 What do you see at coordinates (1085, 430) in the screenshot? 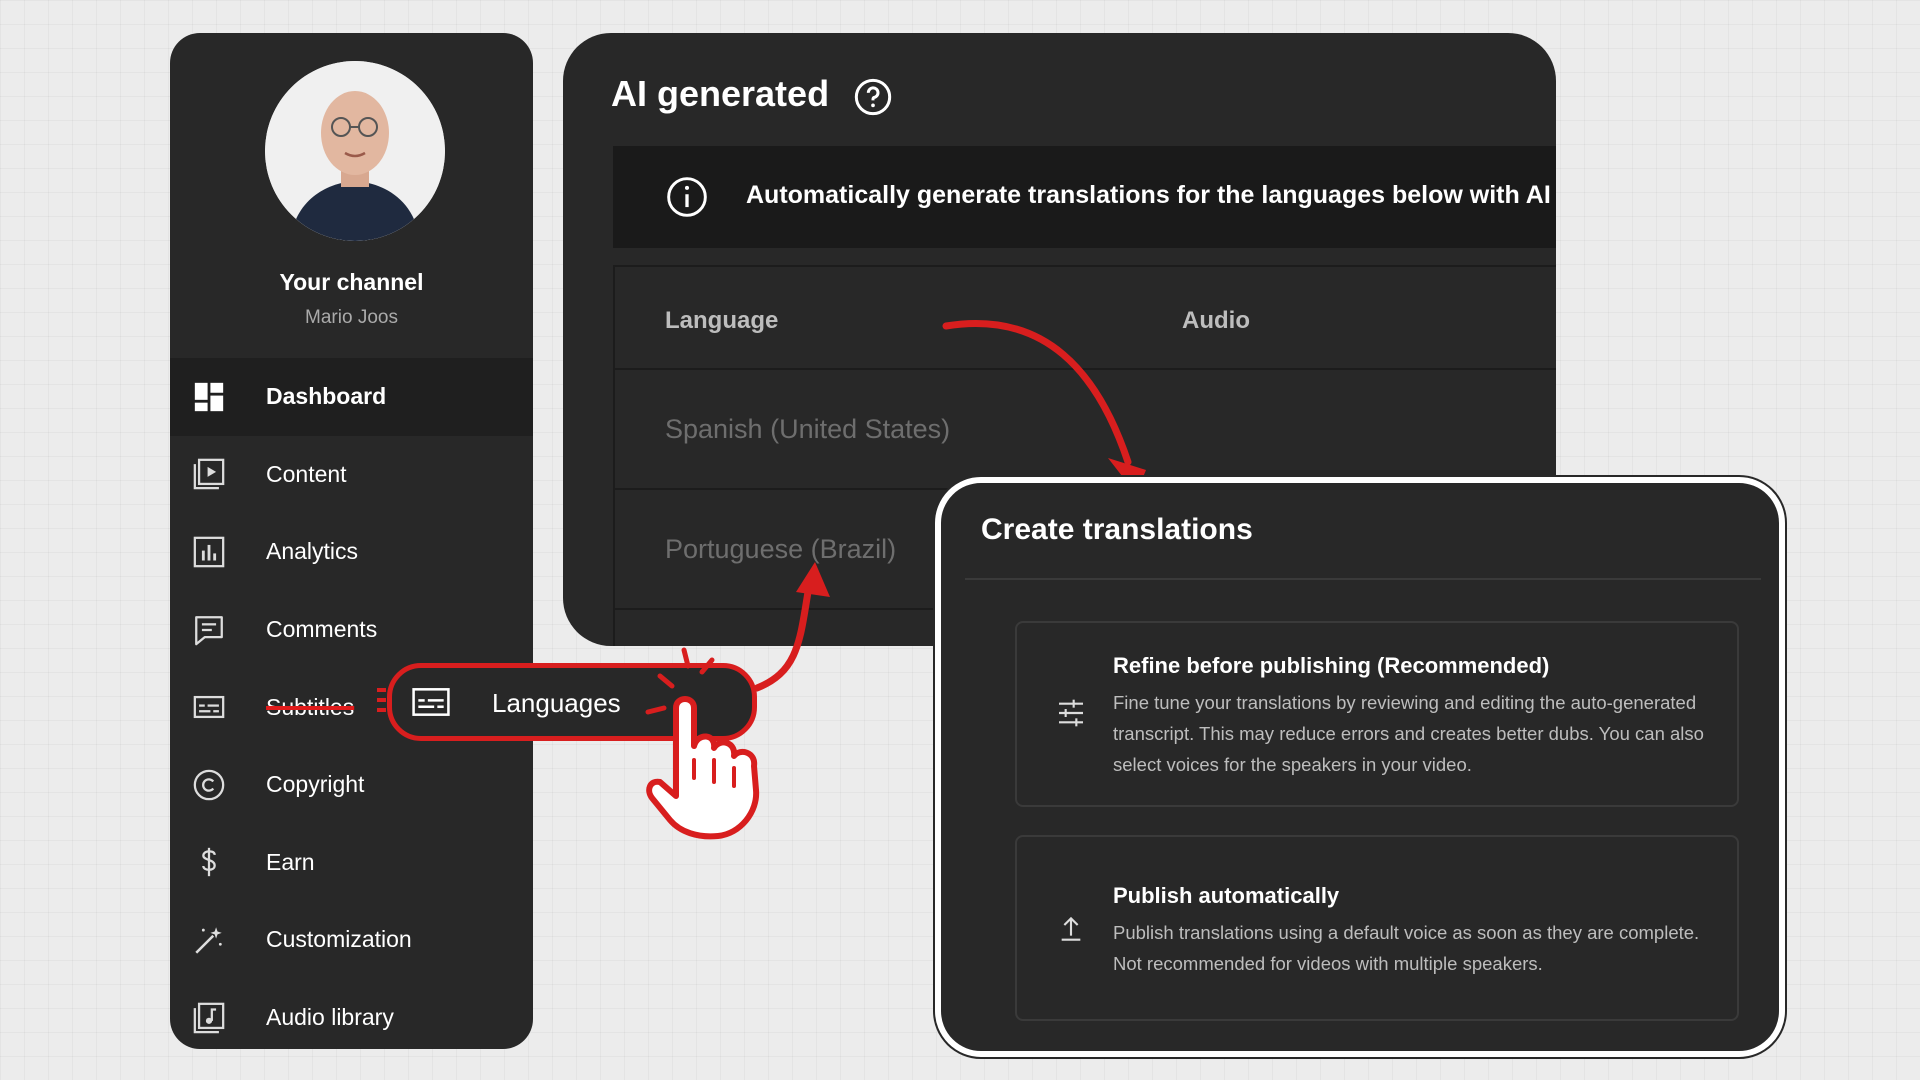
I see `table-row: Spanish (United States)` at bounding box center [1085, 430].